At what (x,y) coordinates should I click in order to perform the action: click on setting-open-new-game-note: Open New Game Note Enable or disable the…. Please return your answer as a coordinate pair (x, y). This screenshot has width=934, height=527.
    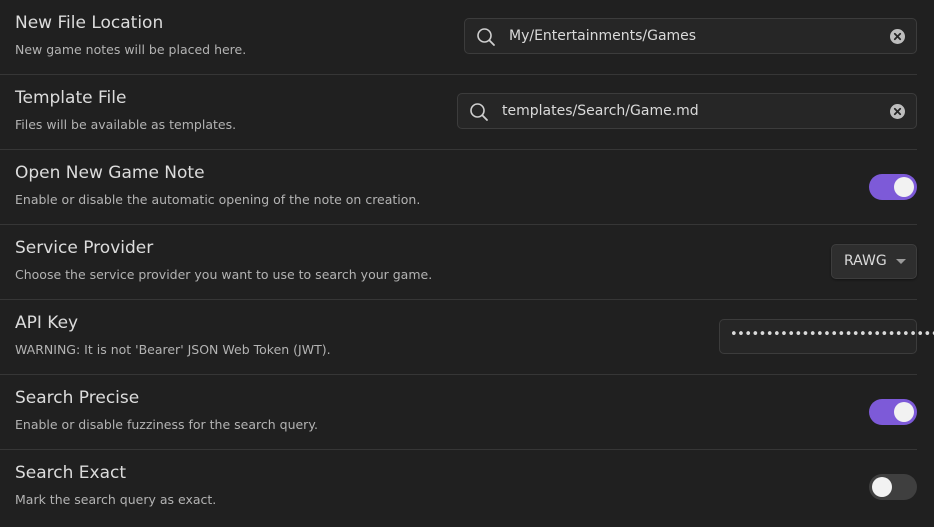
    Looking at the image, I should click on (467, 187).